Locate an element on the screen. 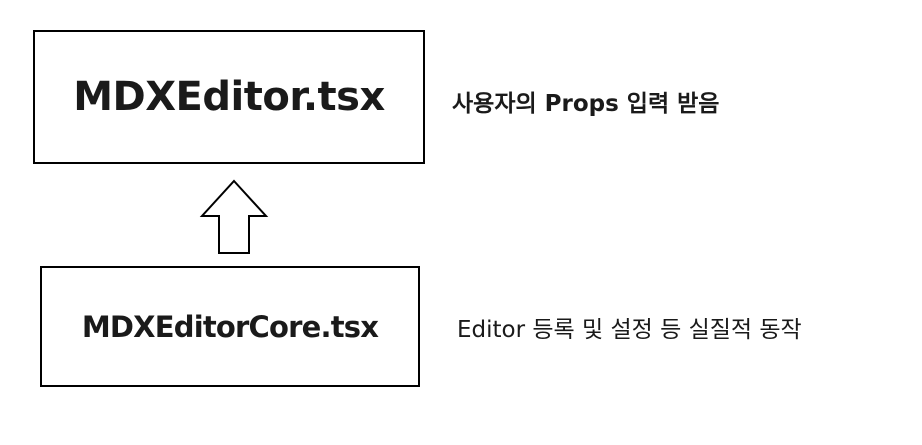  mdxeditorcore-box: MDXEditorCore.tsx is located at coordinates (230, 326).